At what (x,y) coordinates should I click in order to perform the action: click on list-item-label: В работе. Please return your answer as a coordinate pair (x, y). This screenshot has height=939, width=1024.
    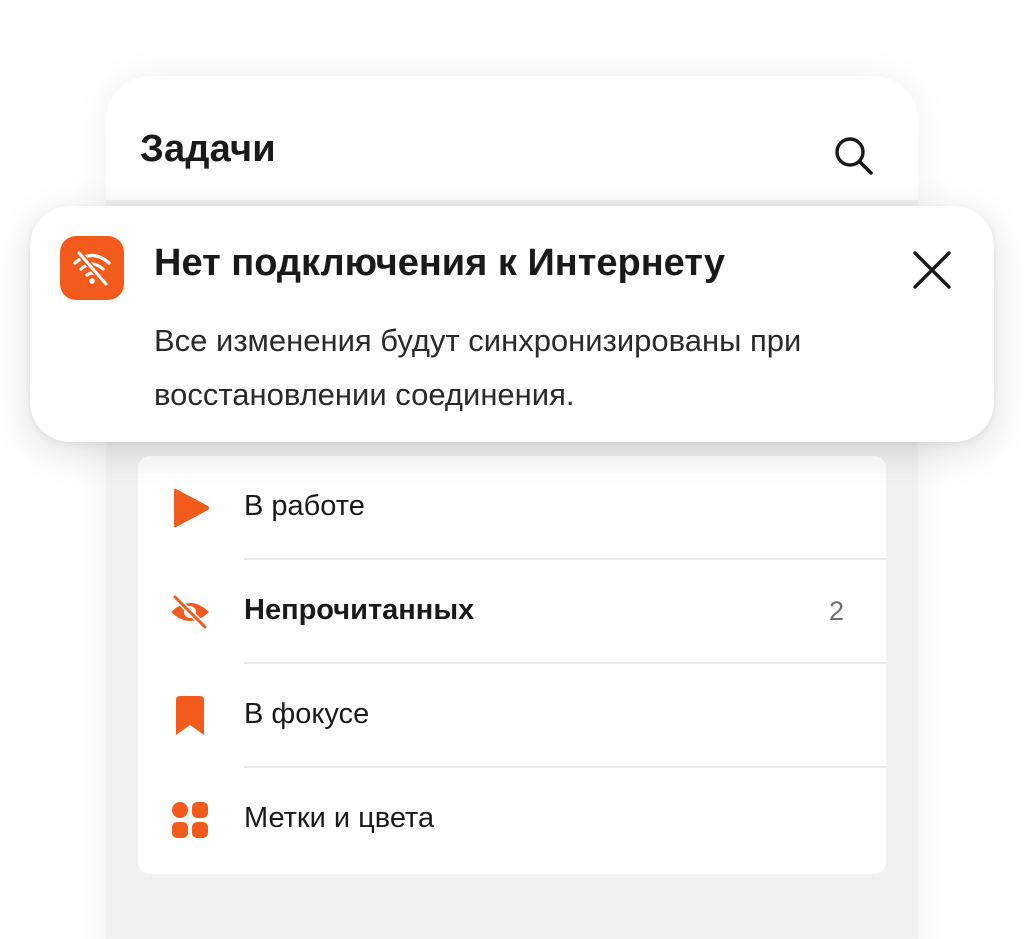
    Looking at the image, I should click on (304, 506).